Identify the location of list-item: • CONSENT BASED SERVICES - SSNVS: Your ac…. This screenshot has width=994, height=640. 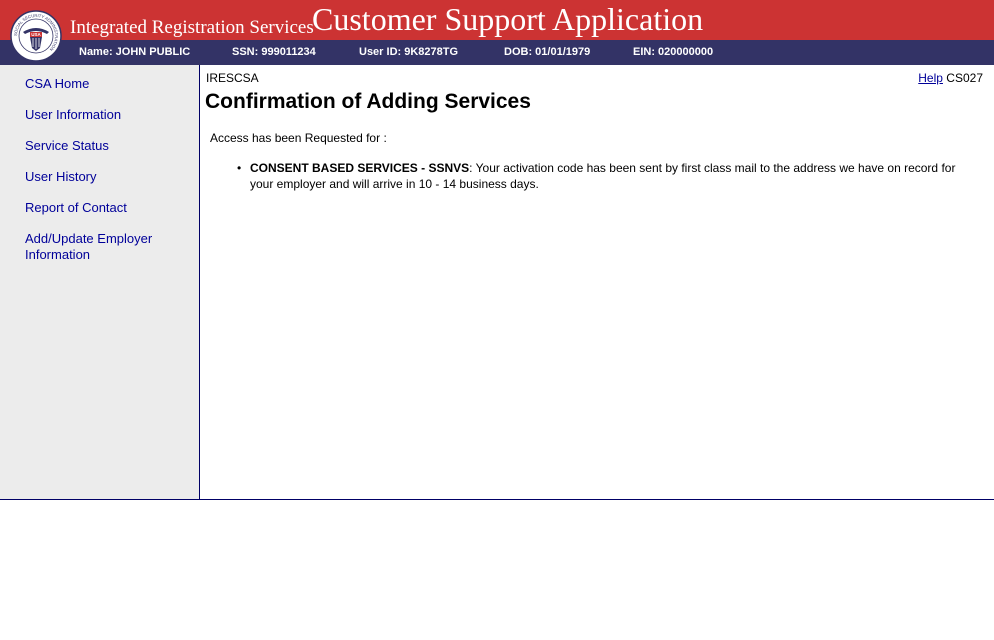
(604, 176).